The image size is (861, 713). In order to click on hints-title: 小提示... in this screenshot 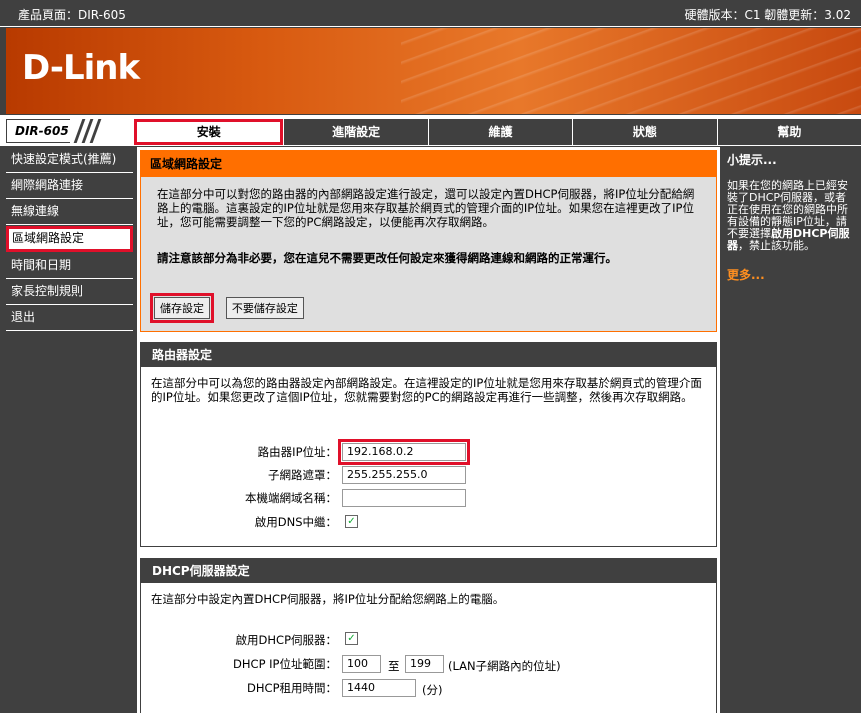, I will do `click(752, 160)`.